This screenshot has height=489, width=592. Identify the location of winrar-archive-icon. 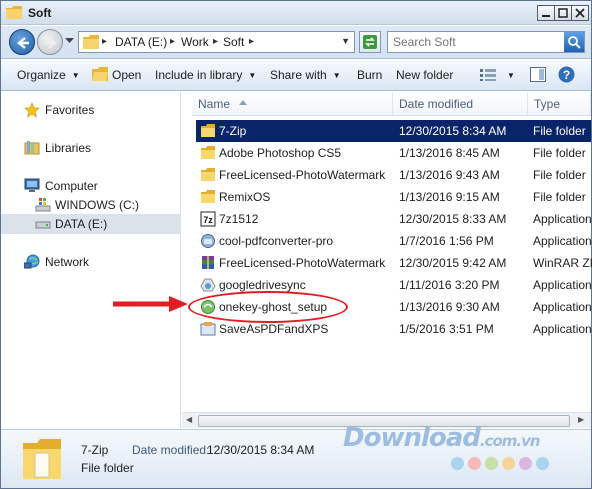
(208, 262).